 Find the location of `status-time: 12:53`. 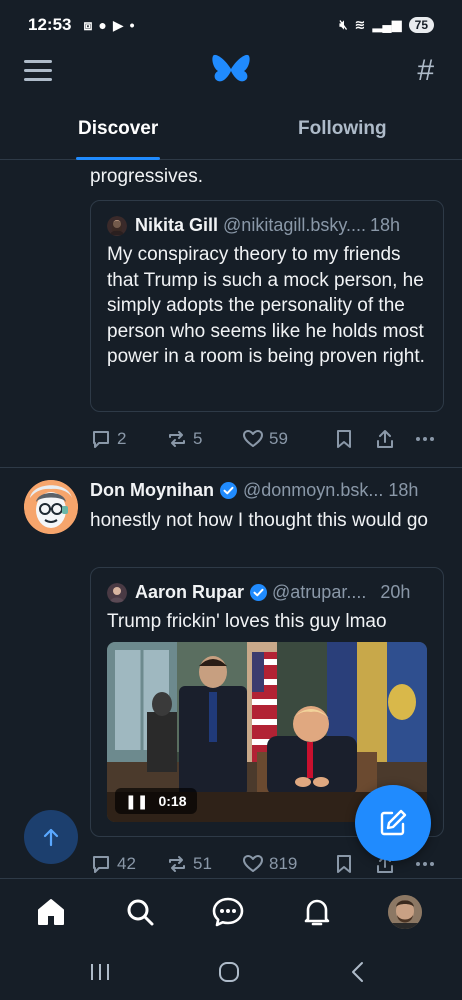

status-time: 12:53 is located at coordinates (50, 24).